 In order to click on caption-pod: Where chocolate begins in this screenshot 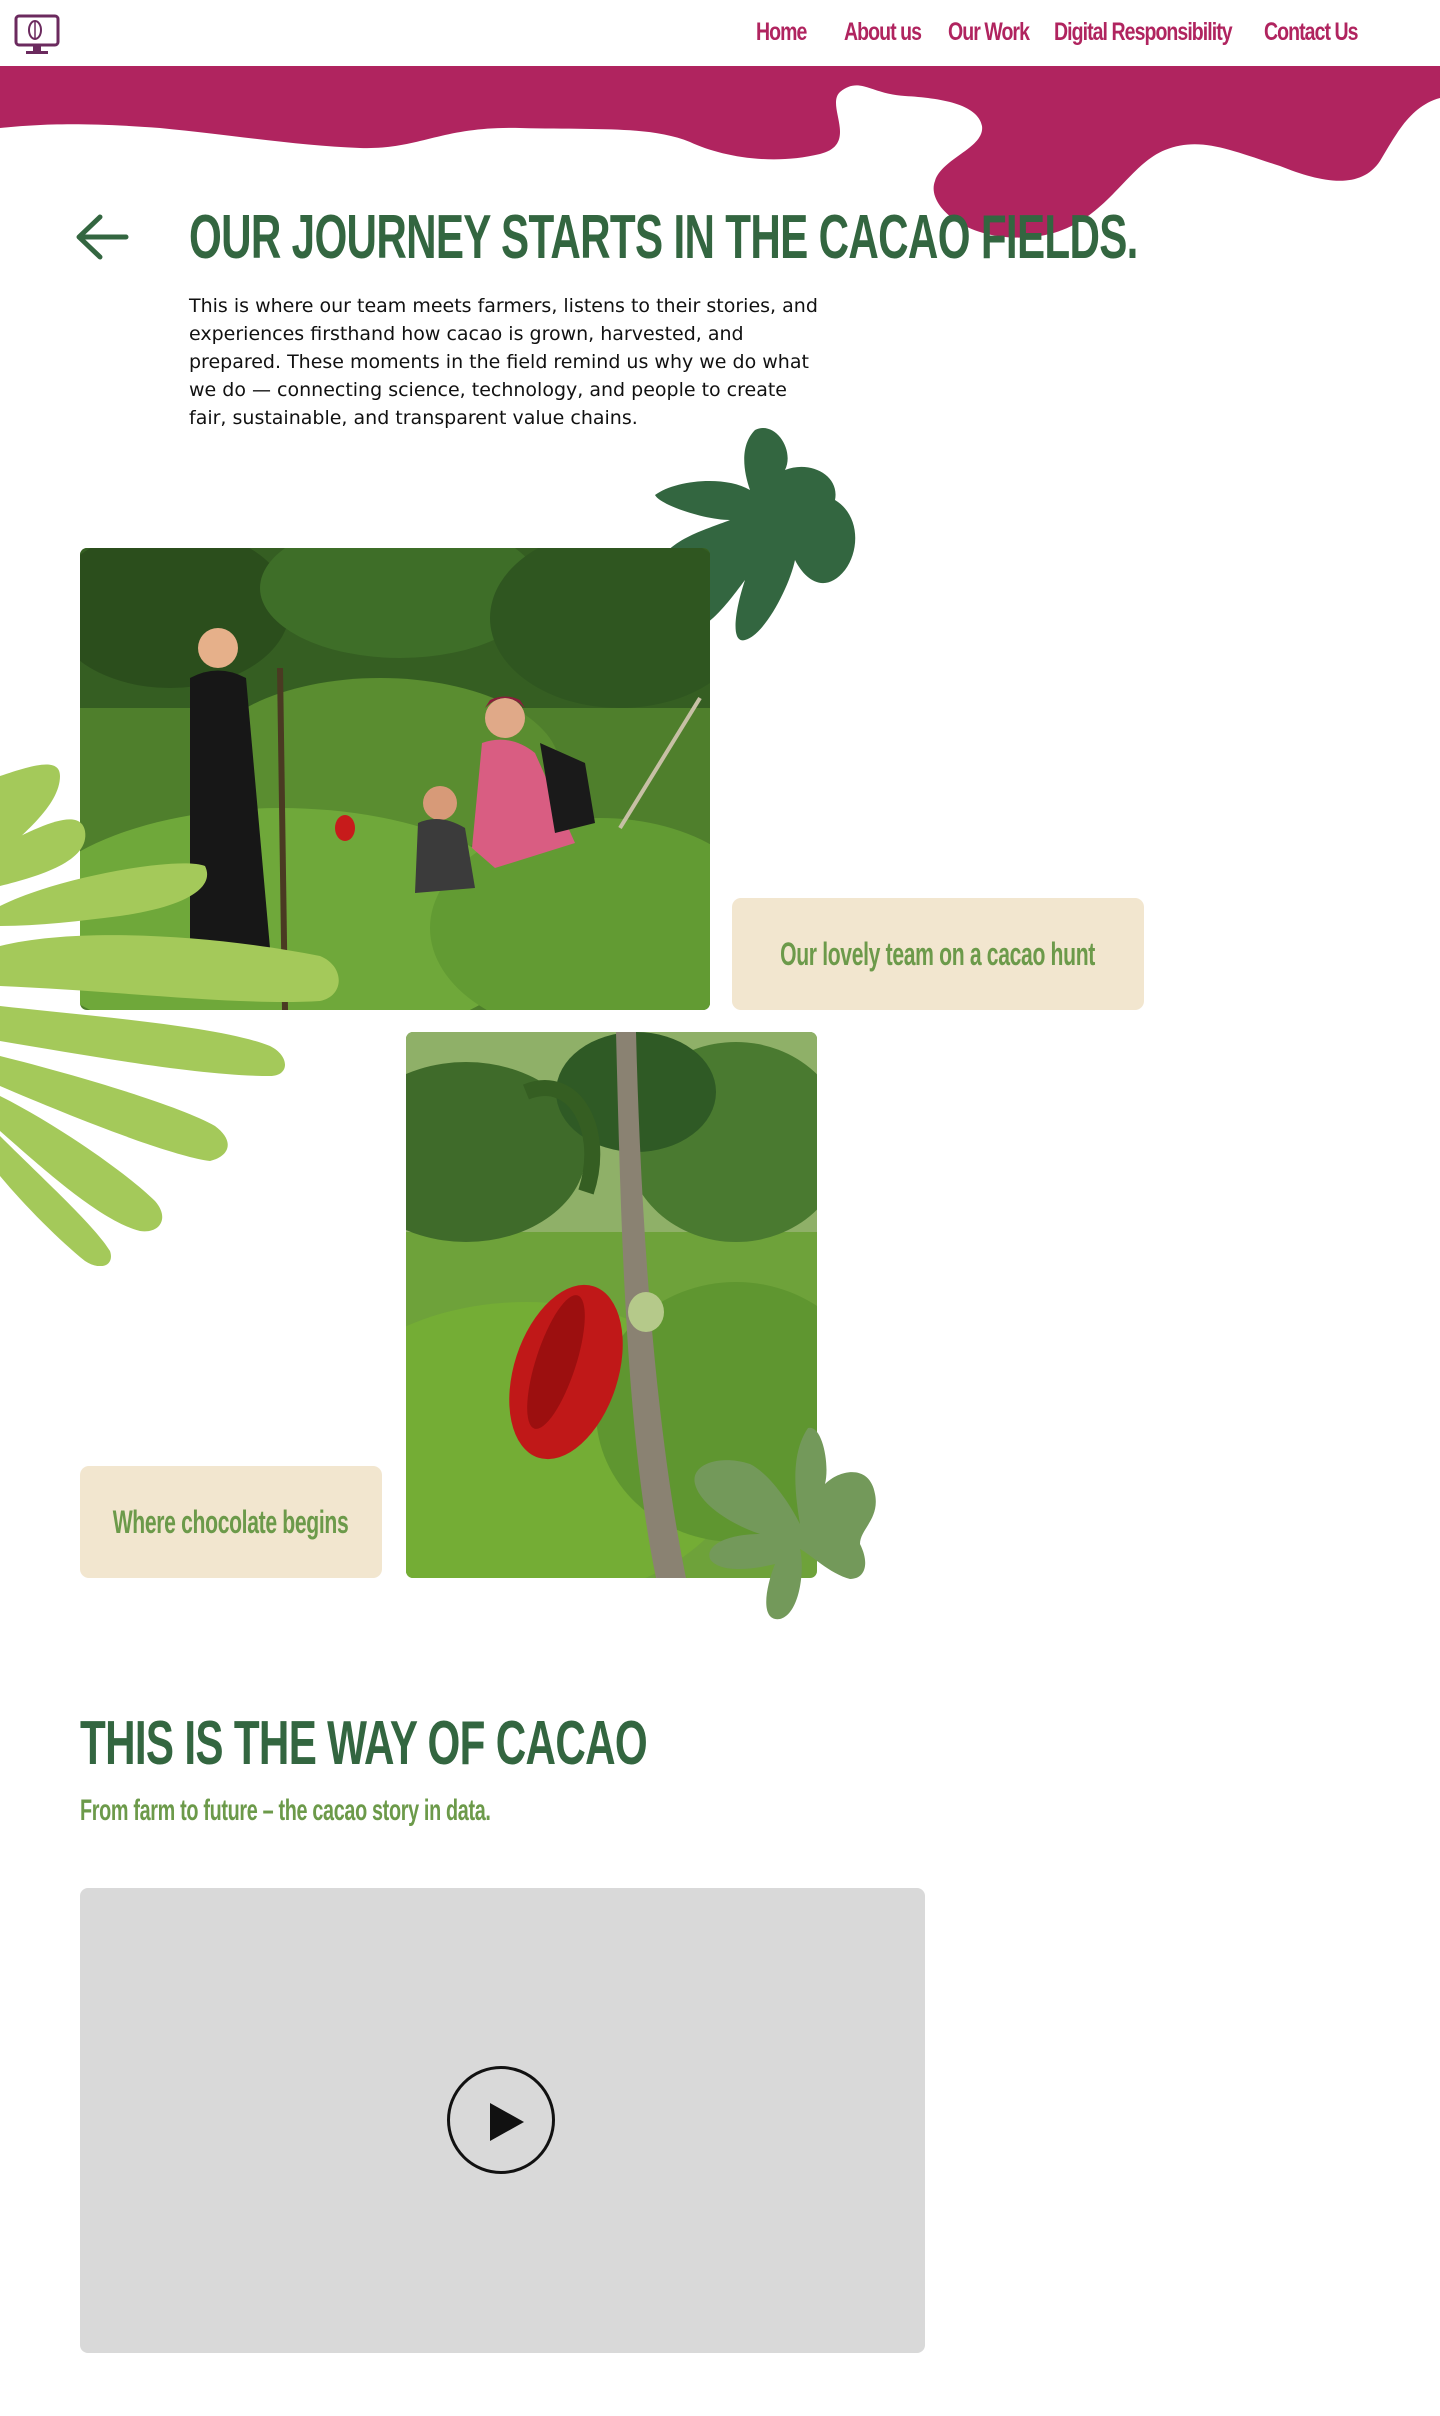, I will do `click(231, 1521)`.